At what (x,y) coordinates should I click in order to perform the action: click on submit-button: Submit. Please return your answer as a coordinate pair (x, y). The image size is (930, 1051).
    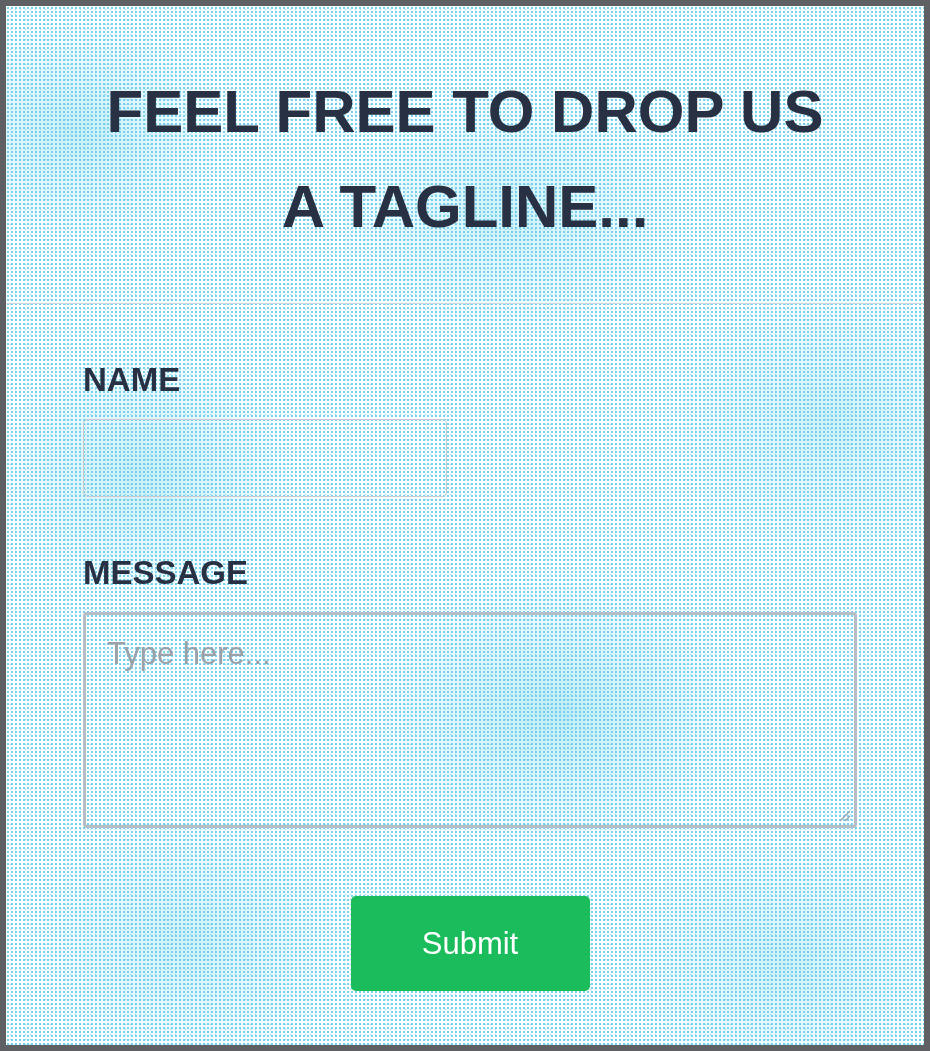
    Looking at the image, I should click on (470, 943).